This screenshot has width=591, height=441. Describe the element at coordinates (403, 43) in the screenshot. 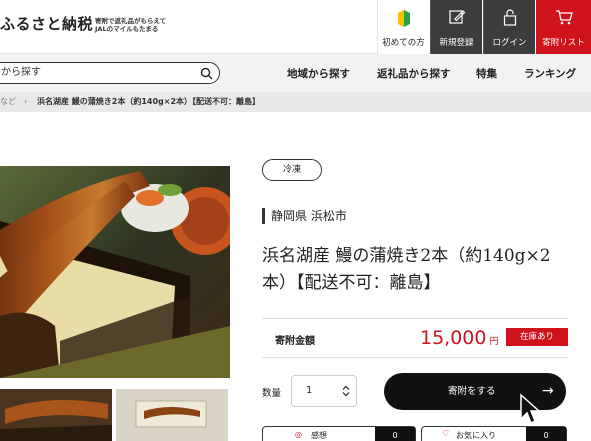

I see `beginners-label: 初めての方` at that location.